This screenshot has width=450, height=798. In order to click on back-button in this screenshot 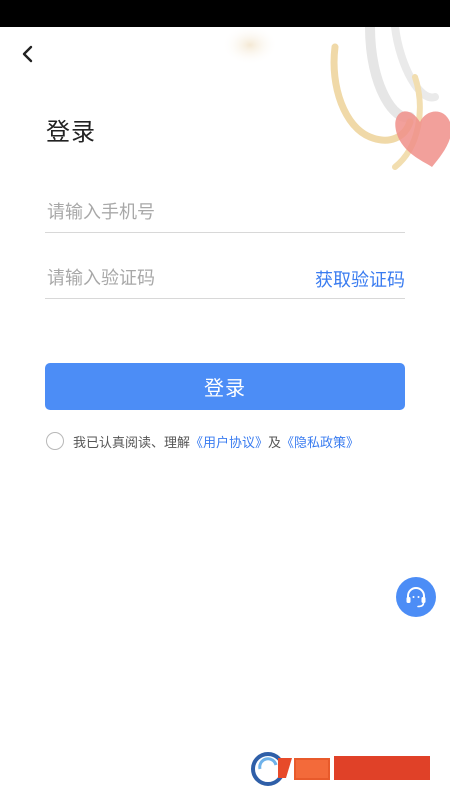, I will do `click(28, 54)`.